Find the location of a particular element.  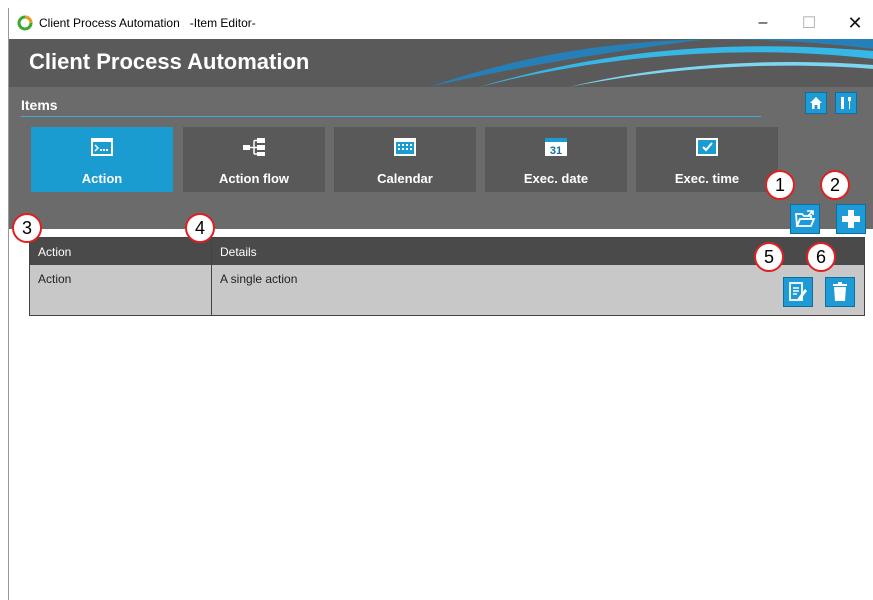

add-button is located at coordinates (851, 219).